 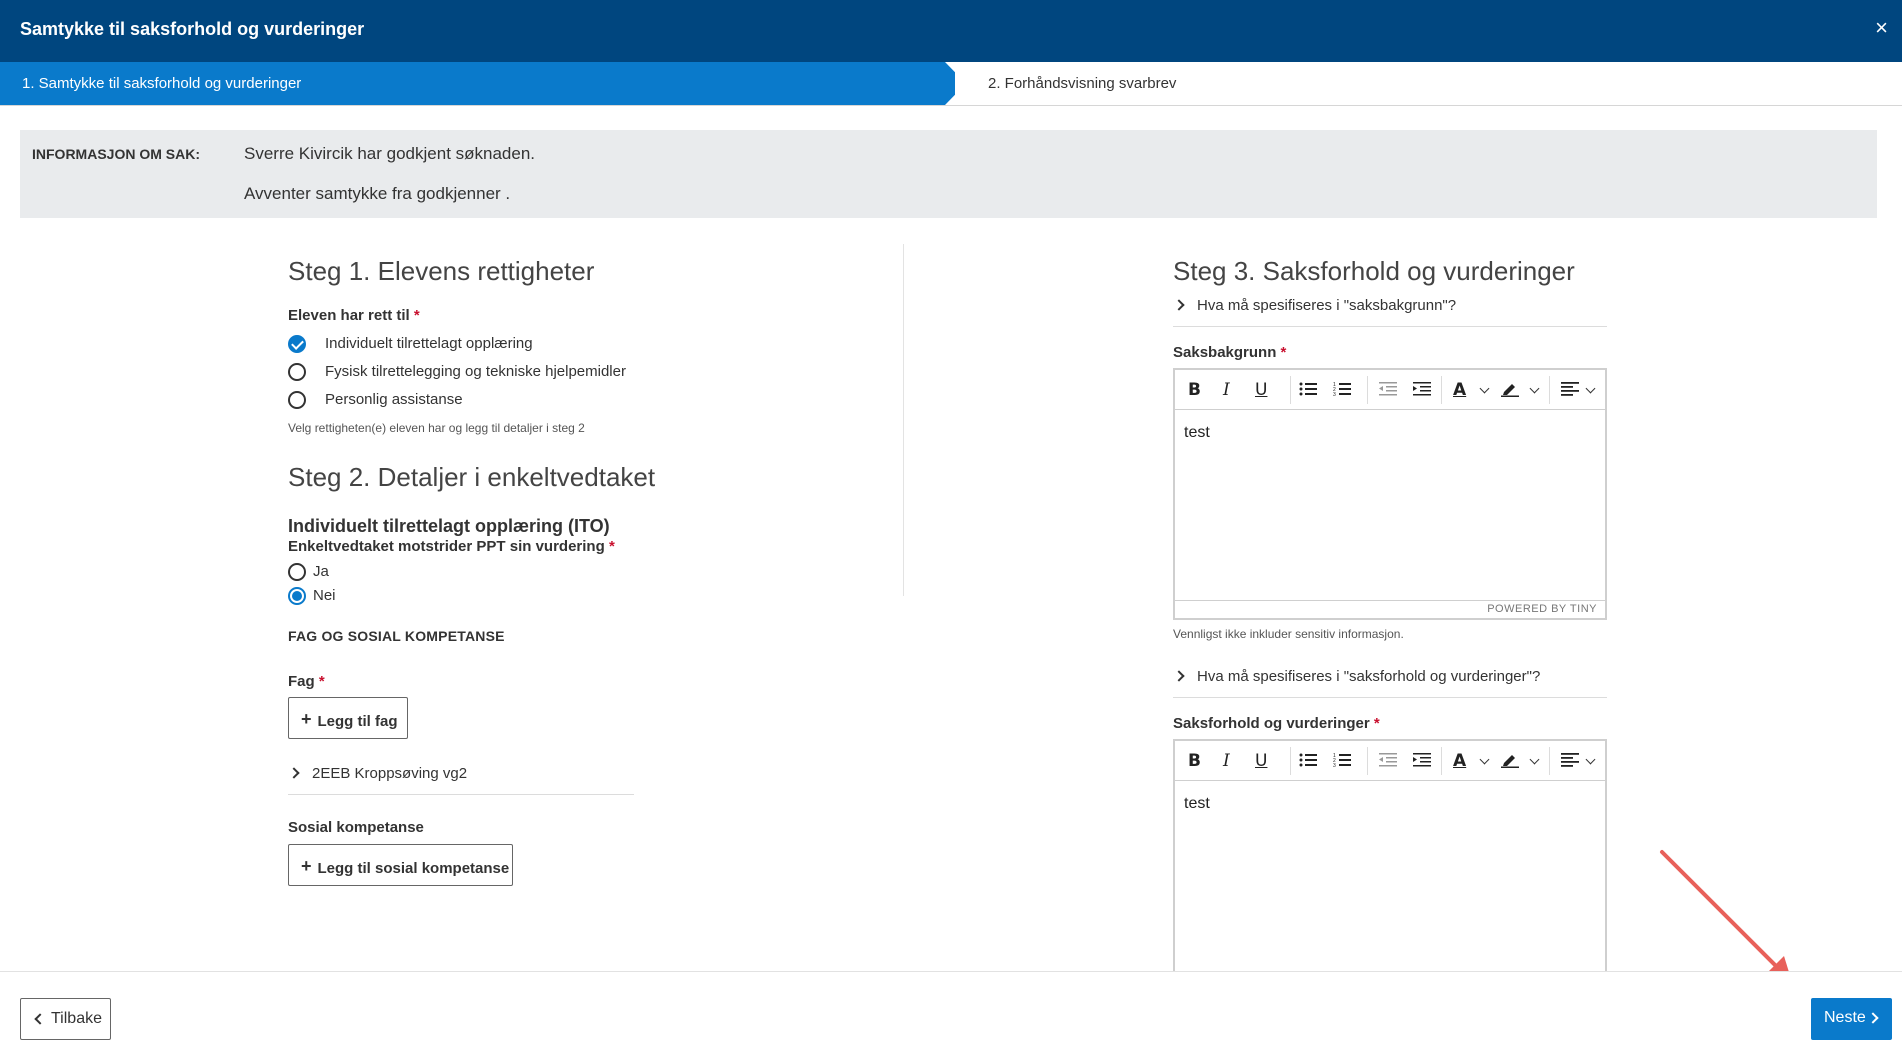 What do you see at coordinates (1271, 723) in the screenshot?
I see `saksforhold-label-text: Saksforhold og vurderinger` at bounding box center [1271, 723].